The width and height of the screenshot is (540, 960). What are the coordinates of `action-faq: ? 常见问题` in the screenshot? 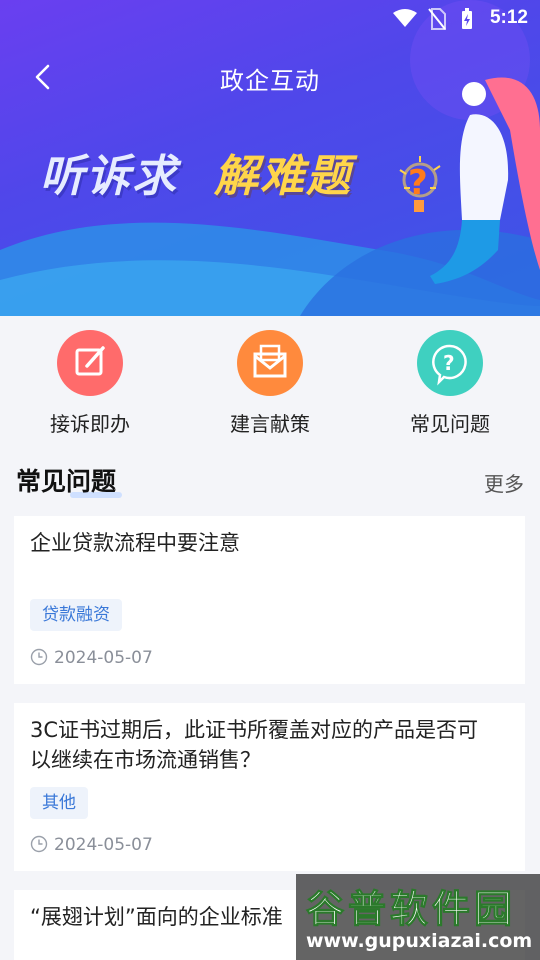 It's located at (450, 383).